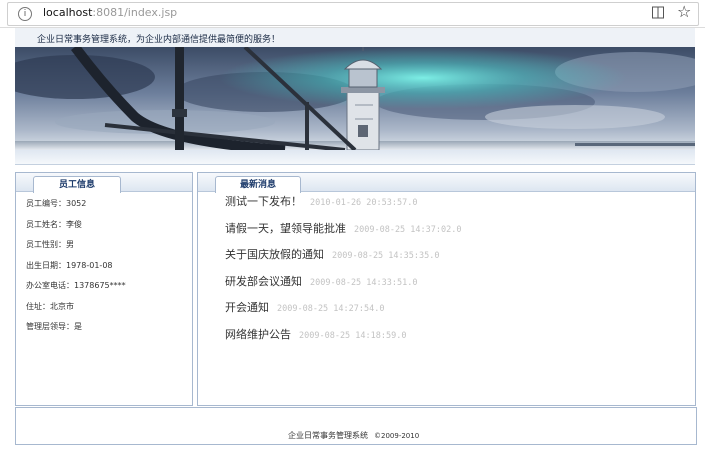  What do you see at coordinates (386, 256) in the screenshot?
I see `news-date: 2009-08-25 14:35:35.0` at bounding box center [386, 256].